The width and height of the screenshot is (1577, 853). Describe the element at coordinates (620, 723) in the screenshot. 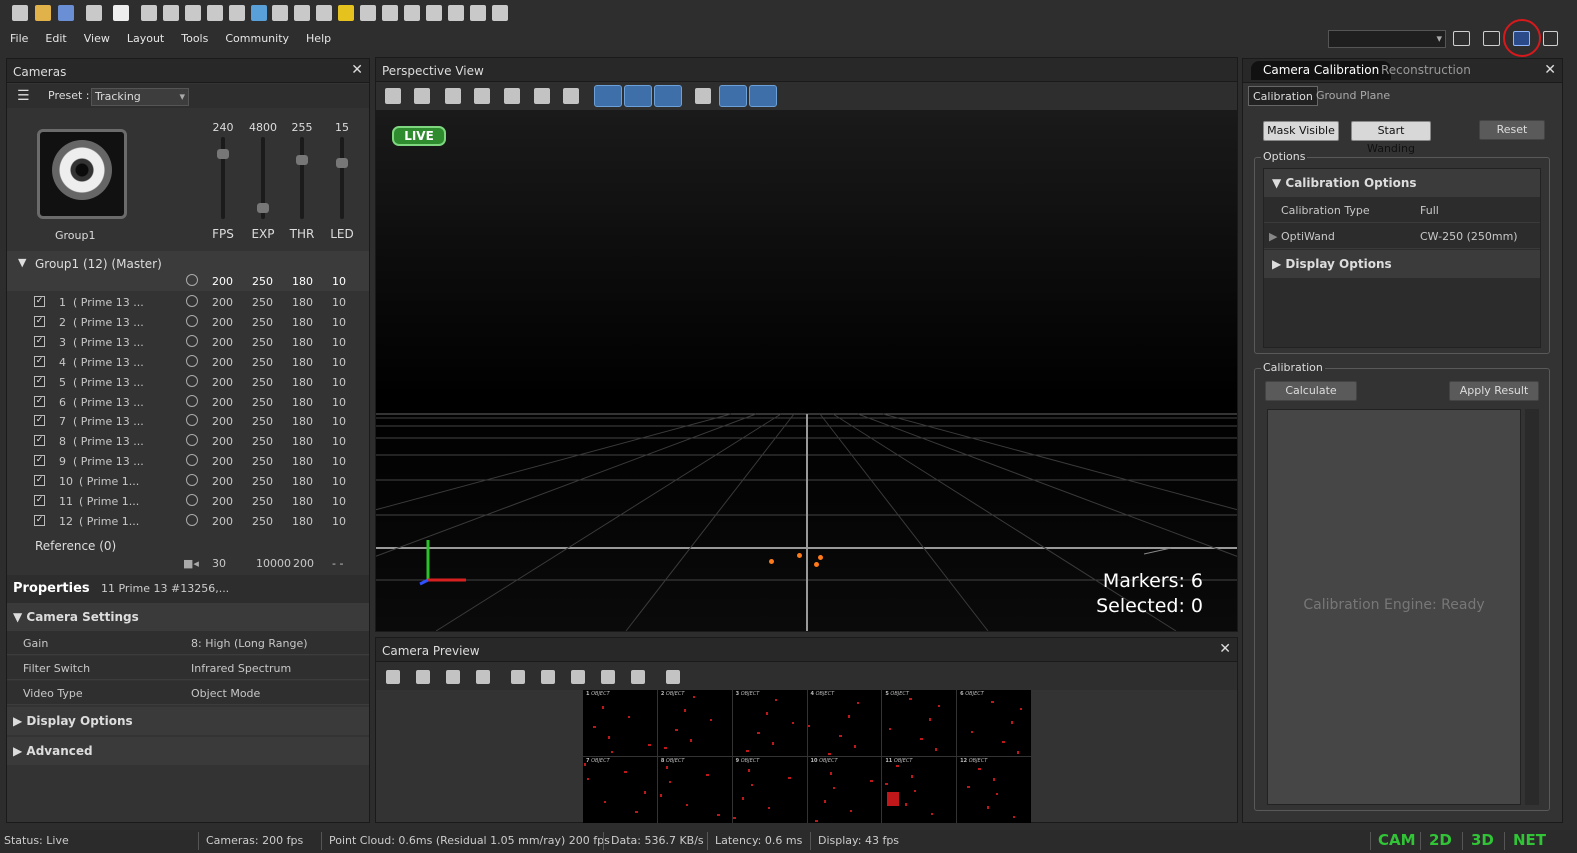

I see `camera-tile: 1 OBJECT` at that location.